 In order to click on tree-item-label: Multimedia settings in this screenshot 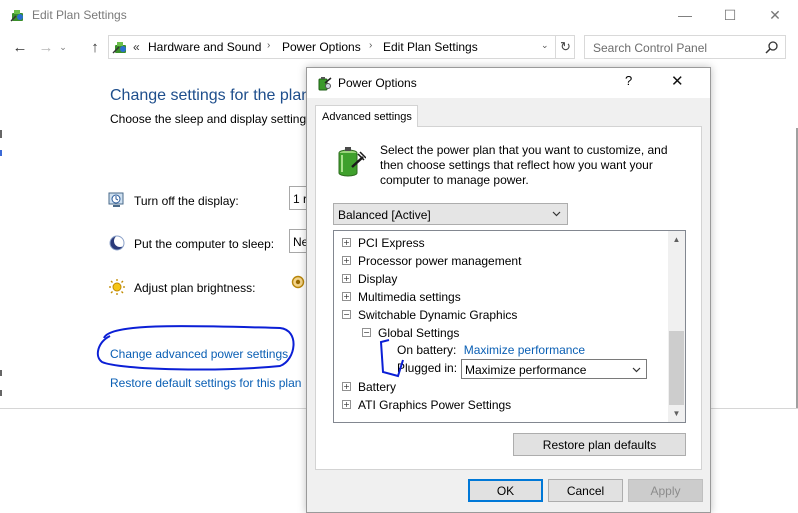, I will do `click(409, 297)`.